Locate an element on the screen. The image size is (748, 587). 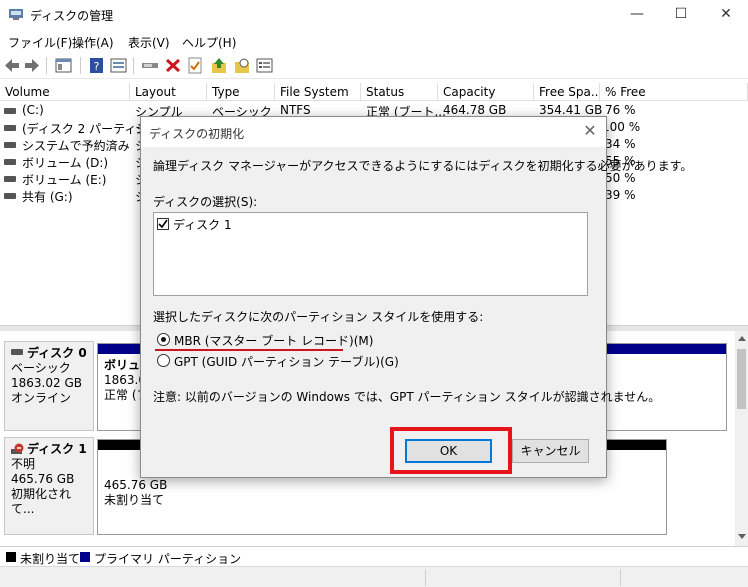
list-icon is located at coordinates (265, 65).